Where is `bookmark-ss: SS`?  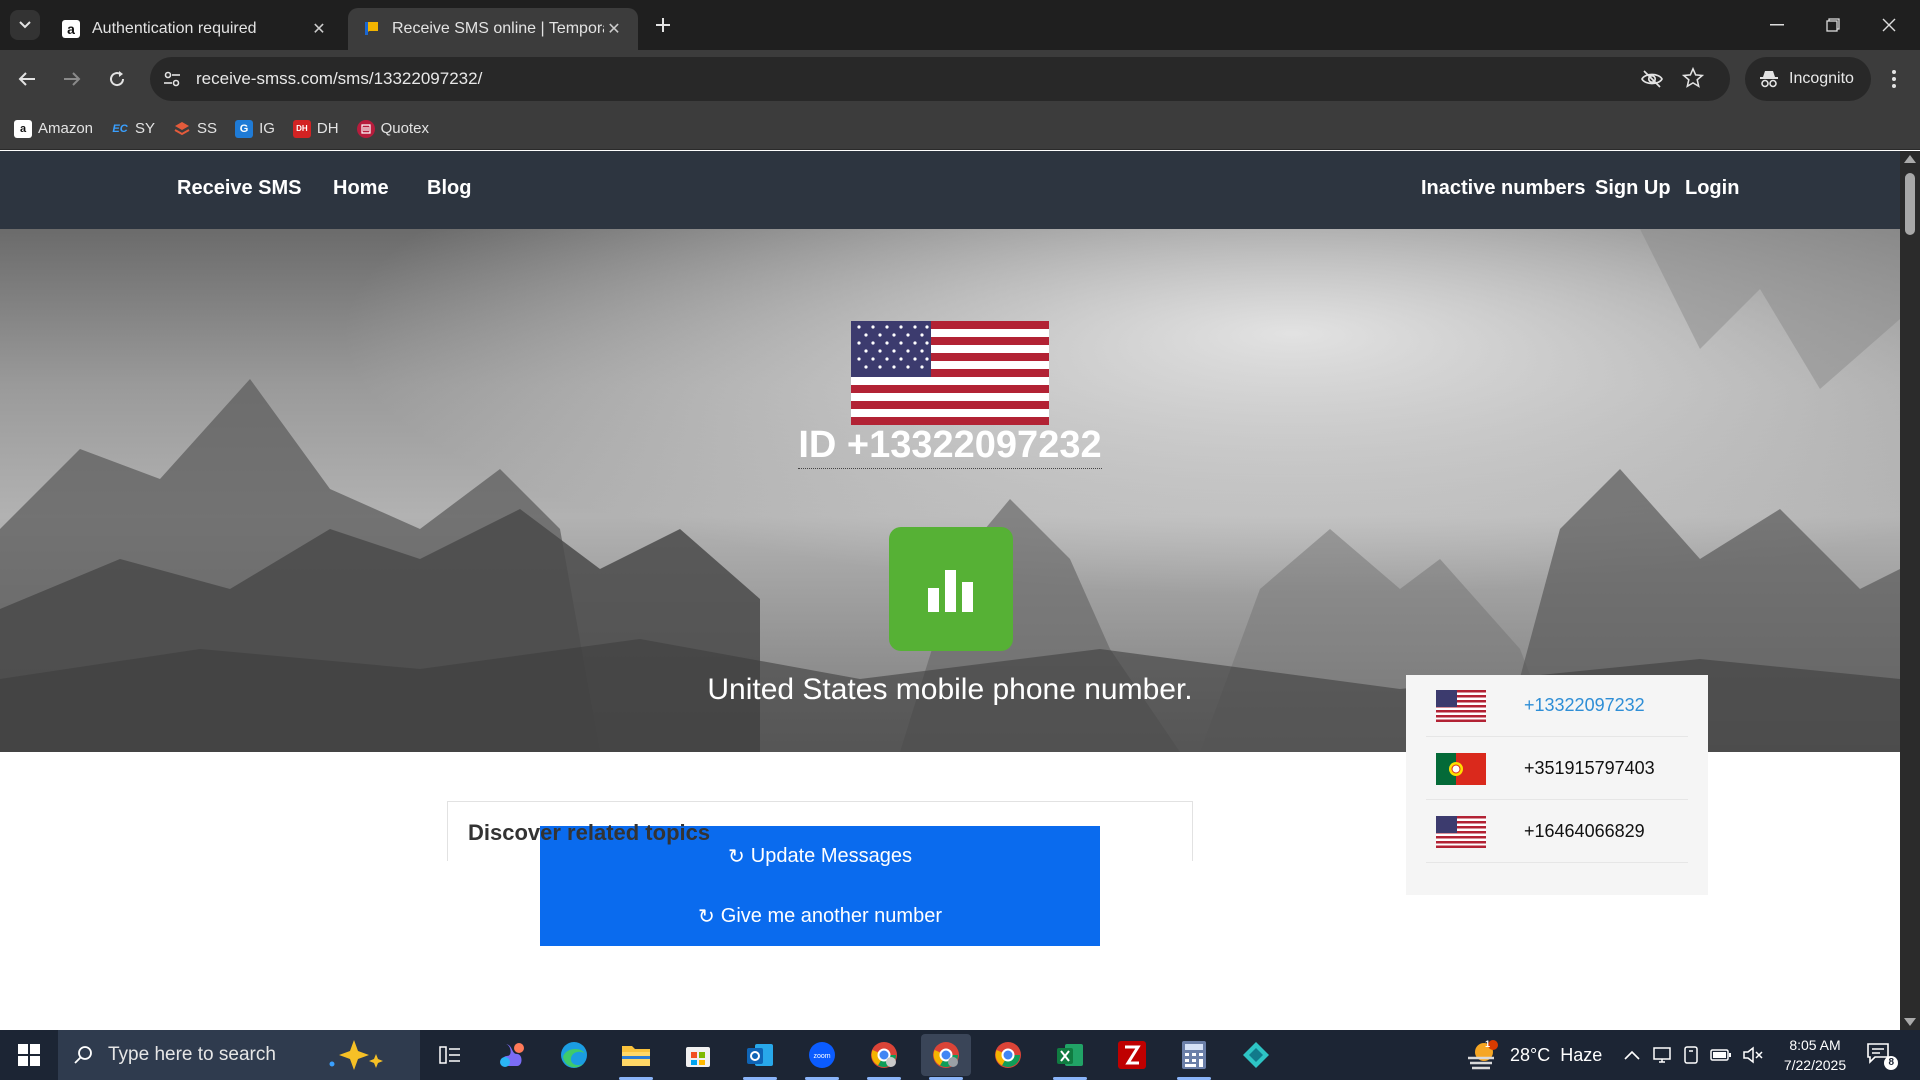
bookmark-ss: SS is located at coordinates (195, 129).